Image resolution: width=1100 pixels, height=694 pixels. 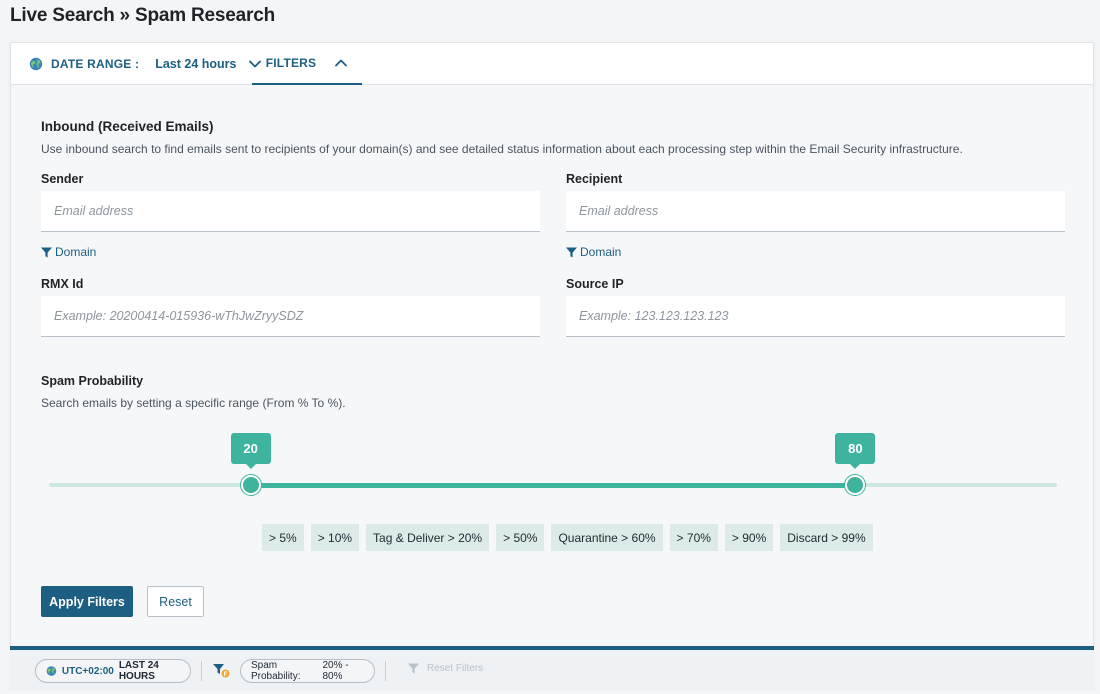 What do you see at coordinates (226, 675) in the screenshot?
I see `svg-text: F` at bounding box center [226, 675].